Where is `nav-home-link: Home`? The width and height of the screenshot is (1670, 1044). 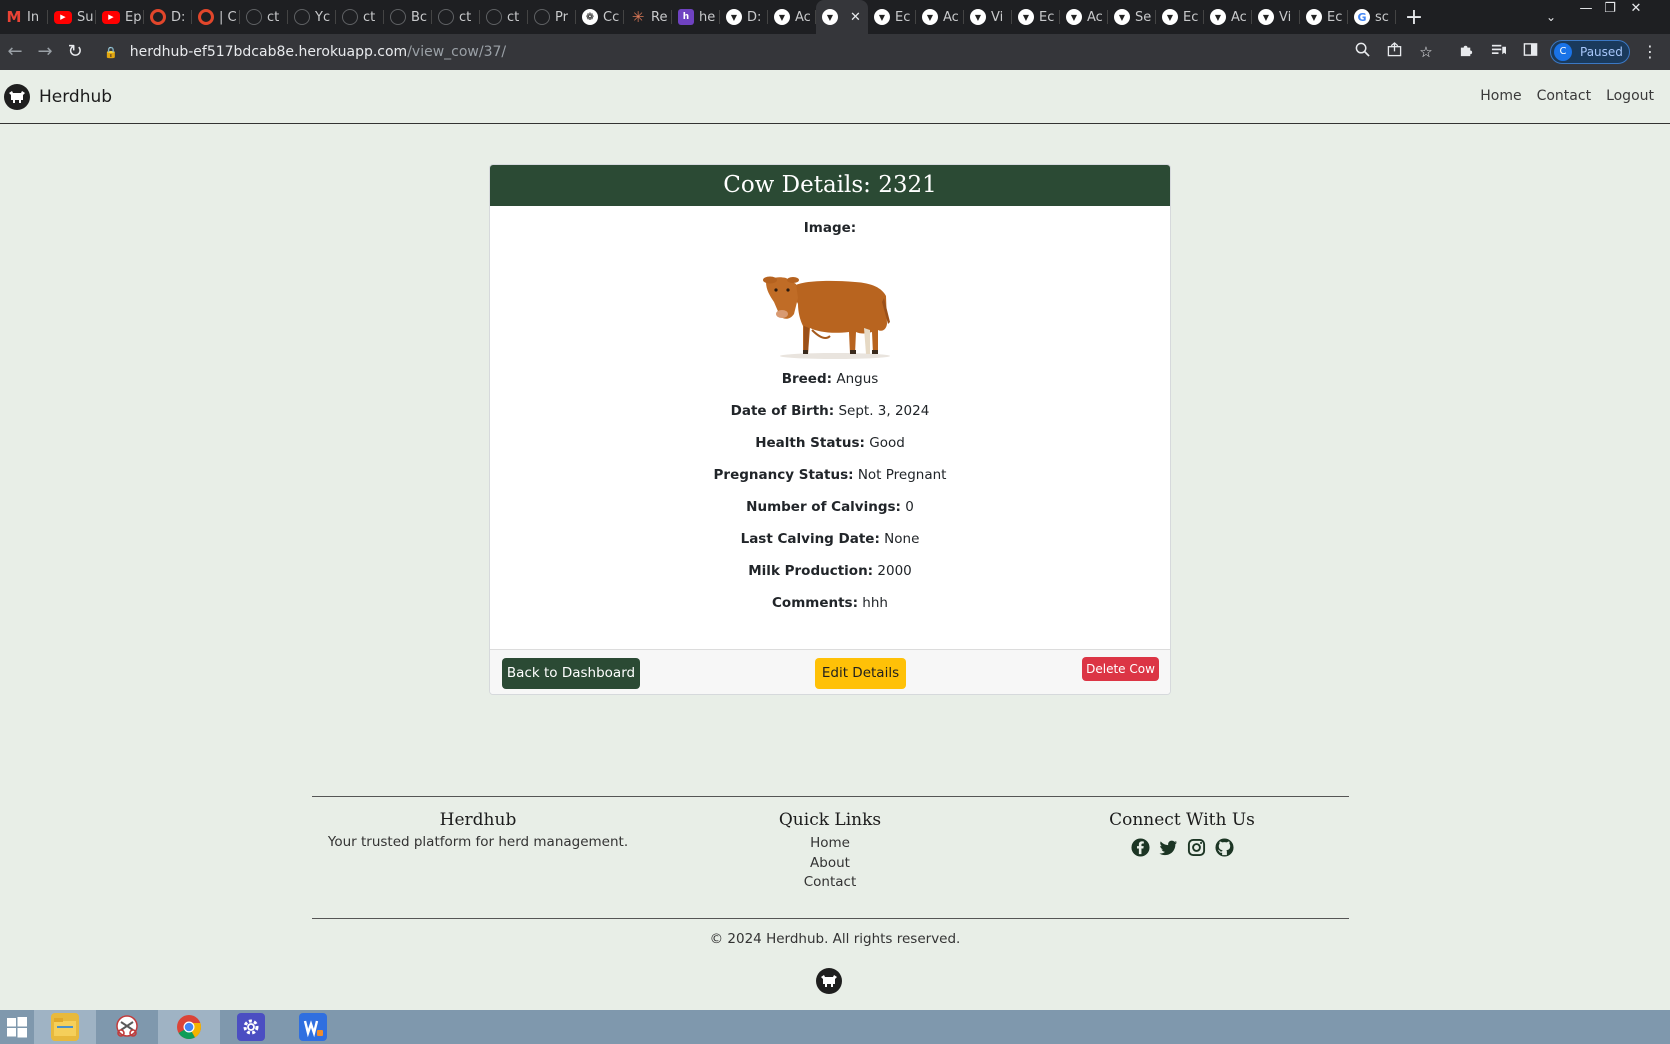
nav-home-link: Home is located at coordinates (1500, 96).